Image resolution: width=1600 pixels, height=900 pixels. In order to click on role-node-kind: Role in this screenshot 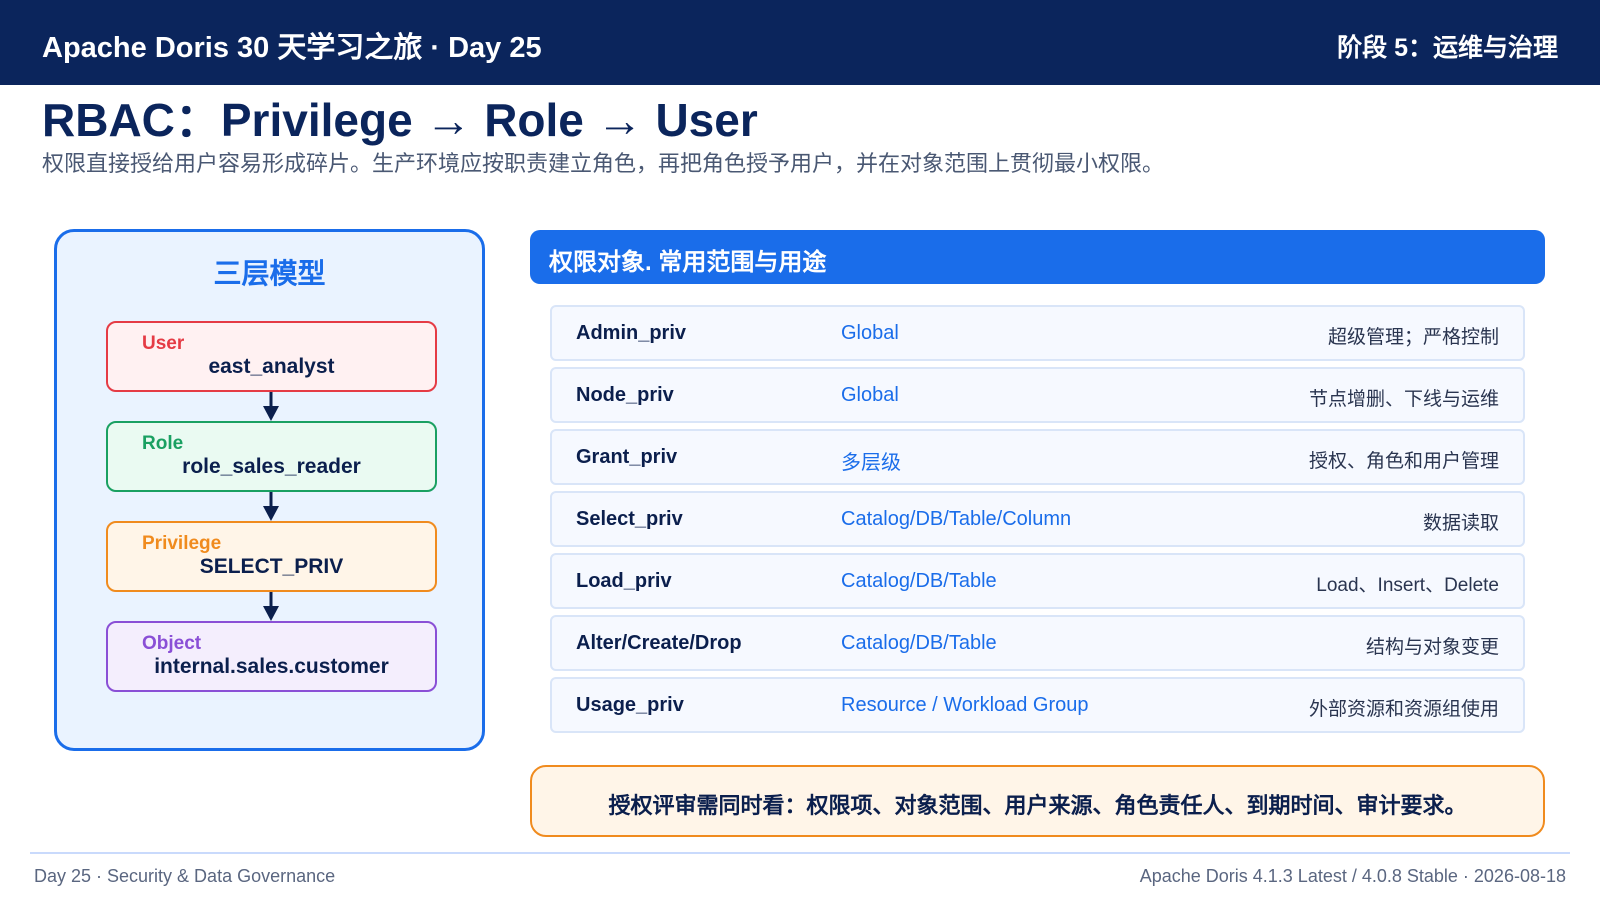, I will do `click(163, 443)`.